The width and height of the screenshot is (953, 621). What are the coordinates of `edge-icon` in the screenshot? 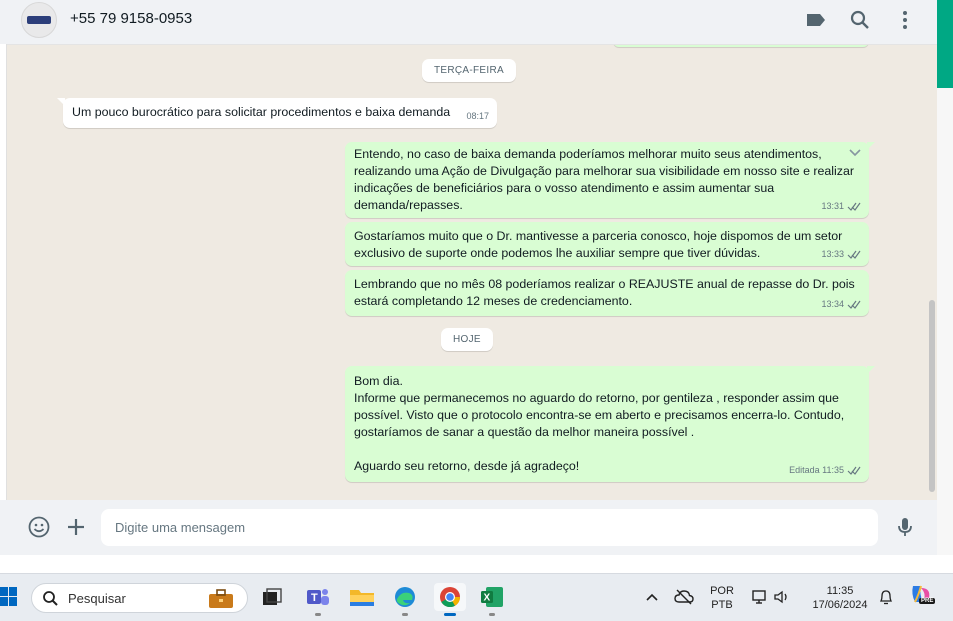 It's located at (405, 597).